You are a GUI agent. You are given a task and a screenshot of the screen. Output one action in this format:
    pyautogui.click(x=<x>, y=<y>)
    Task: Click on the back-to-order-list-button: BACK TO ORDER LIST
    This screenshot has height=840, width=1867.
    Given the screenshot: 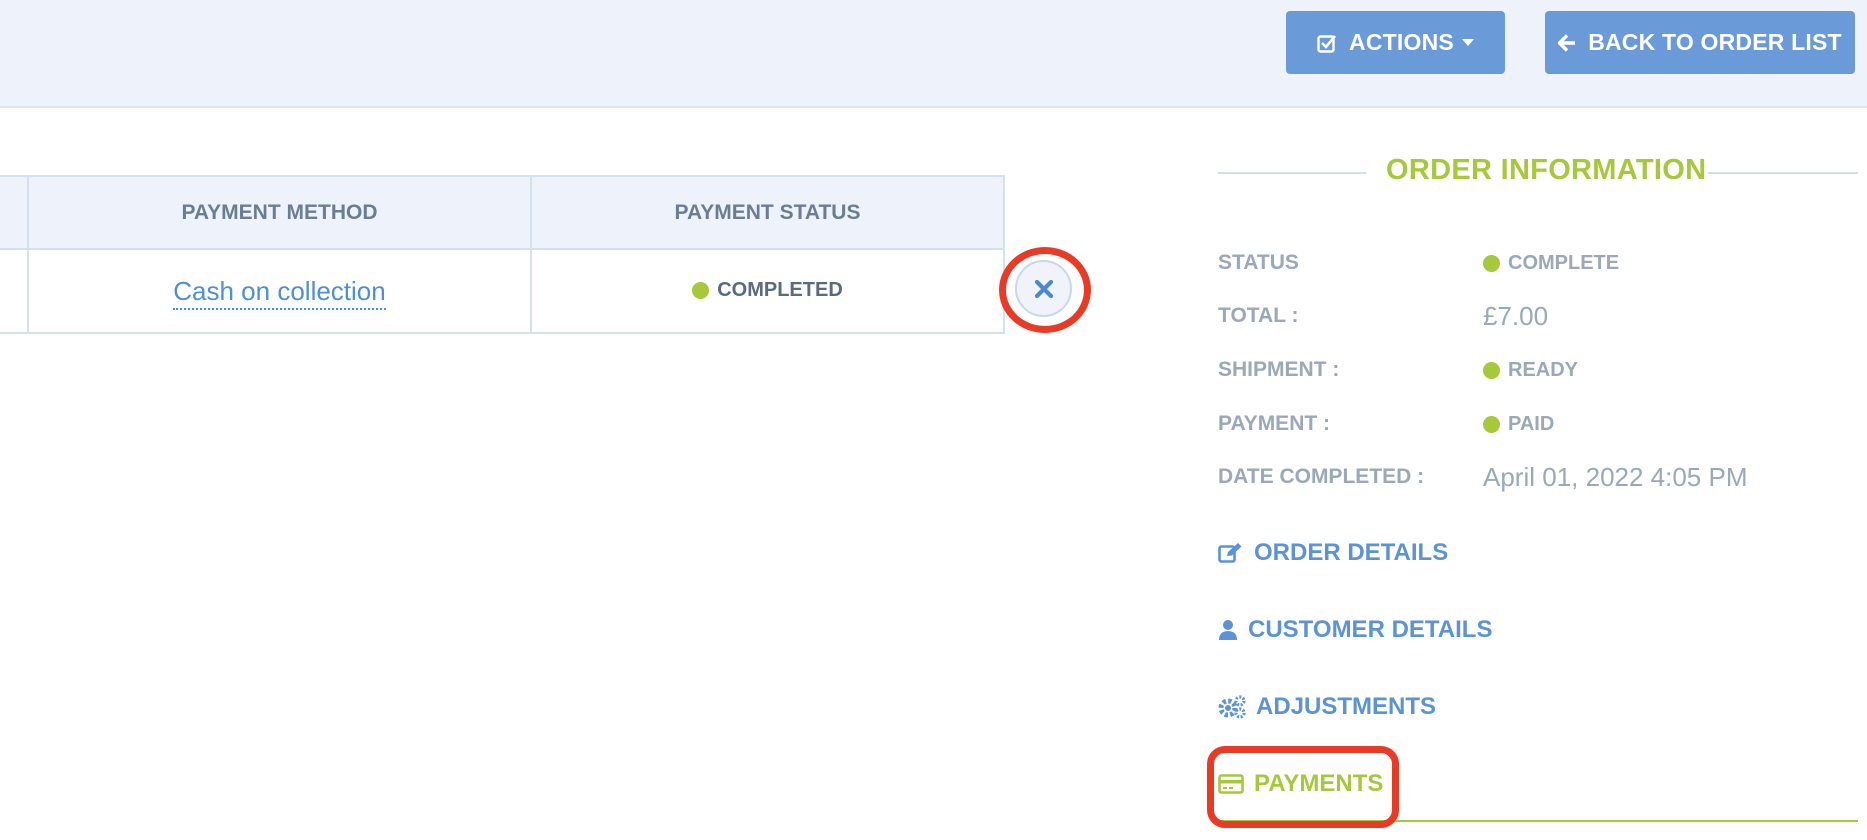 What is the action you would take?
    pyautogui.click(x=1700, y=42)
    